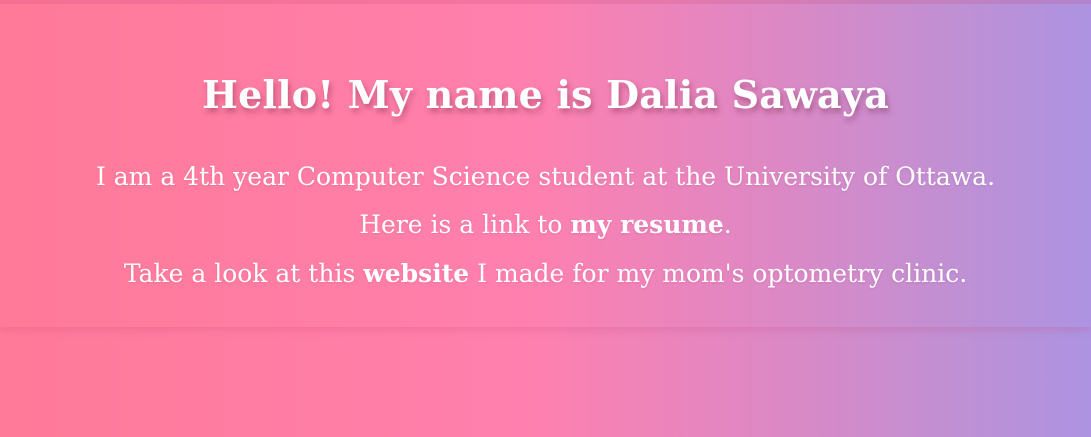 This screenshot has width=1091, height=437. What do you see at coordinates (718, 273) in the screenshot?
I see `website-suffix-text: I made for my mom's optometry clinic.` at bounding box center [718, 273].